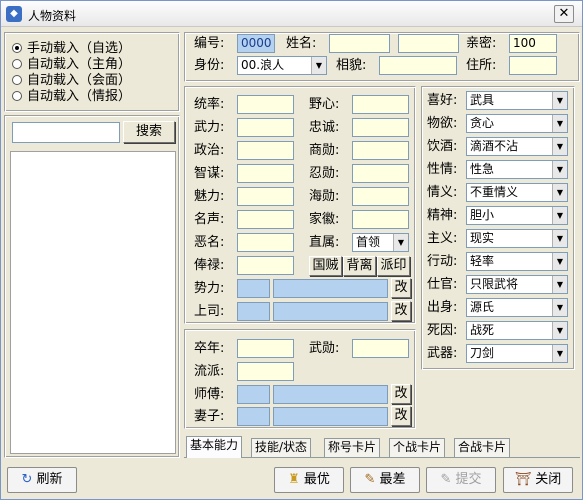 Image resolution: width=583 pixels, height=500 pixels. I want to click on superior-name-field, so click(330, 311).